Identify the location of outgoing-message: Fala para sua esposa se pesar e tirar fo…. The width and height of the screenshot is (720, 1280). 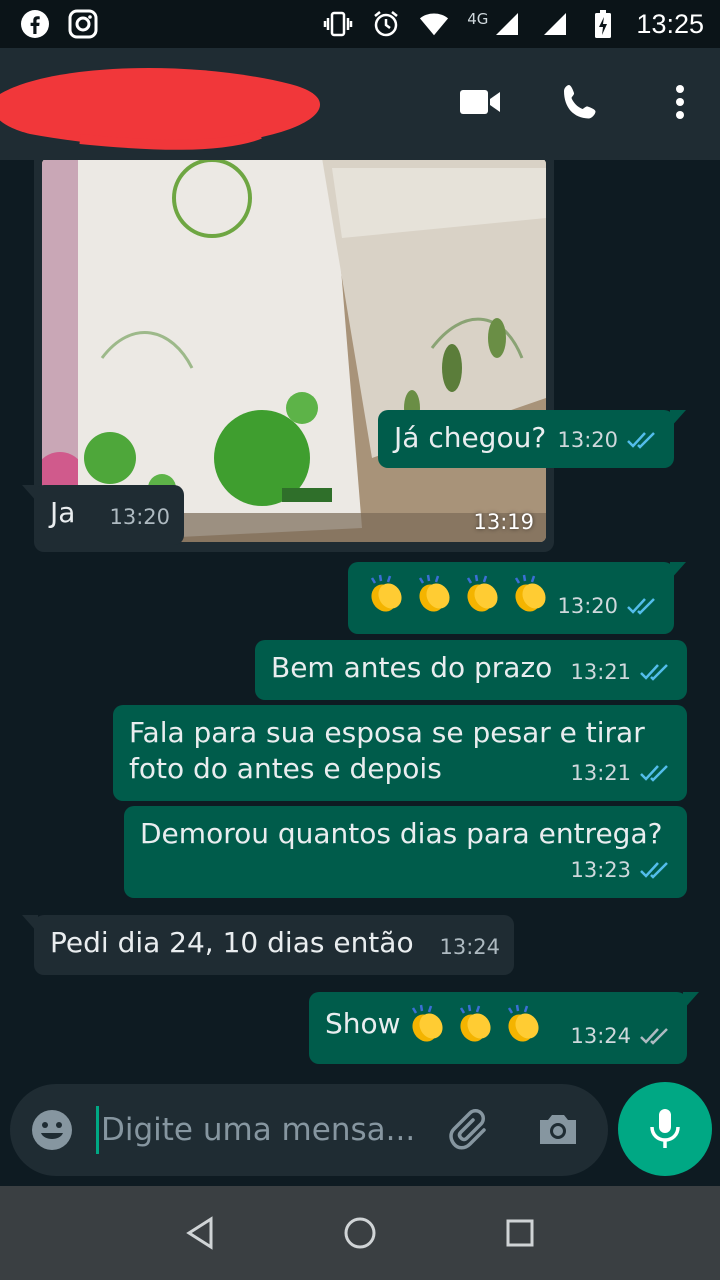
(400, 753).